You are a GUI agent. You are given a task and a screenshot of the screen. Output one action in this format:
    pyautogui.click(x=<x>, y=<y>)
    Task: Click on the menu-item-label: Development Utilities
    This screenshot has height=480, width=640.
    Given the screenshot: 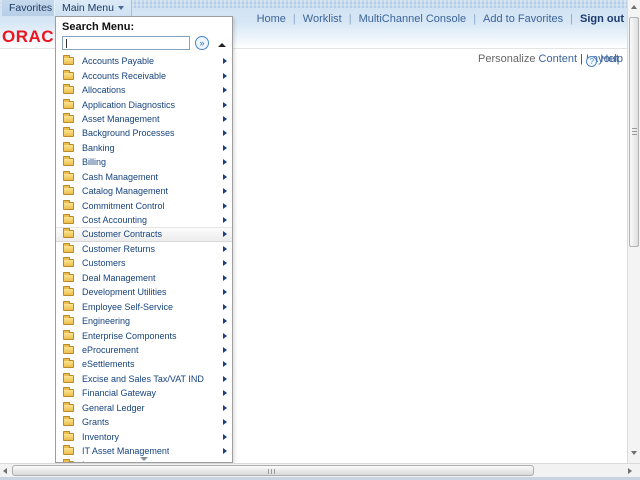 What is the action you would take?
    pyautogui.click(x=124, y=292)
    